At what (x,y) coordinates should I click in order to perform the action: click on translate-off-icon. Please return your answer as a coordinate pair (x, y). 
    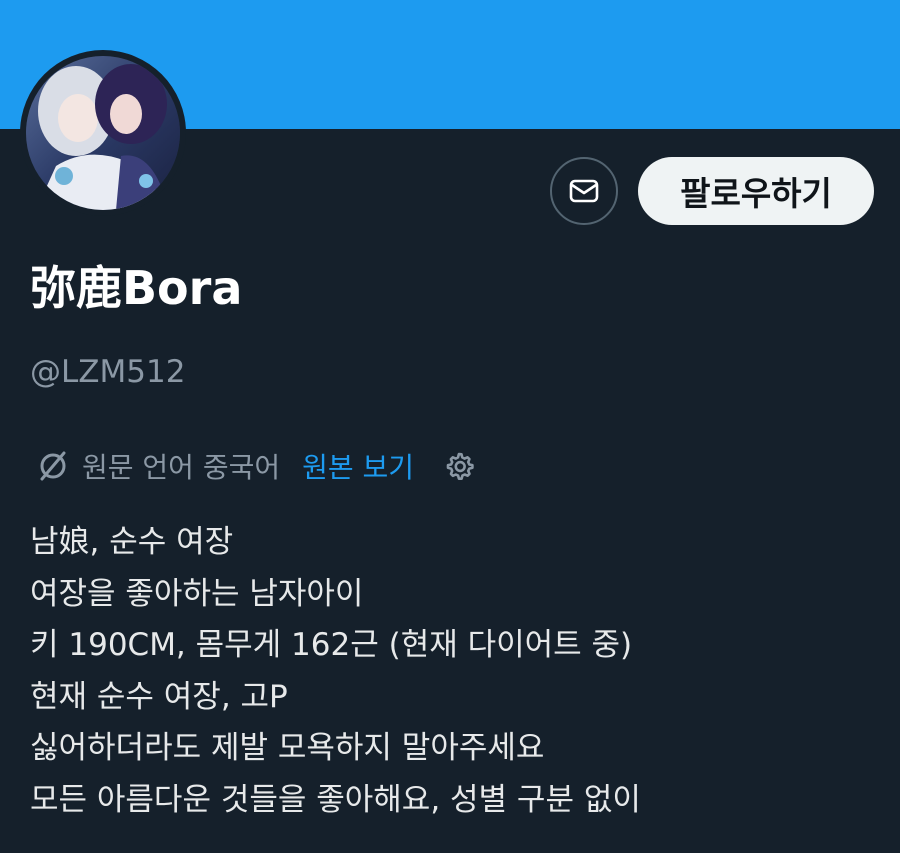
    Looking at the image, I should click on (53, 466).